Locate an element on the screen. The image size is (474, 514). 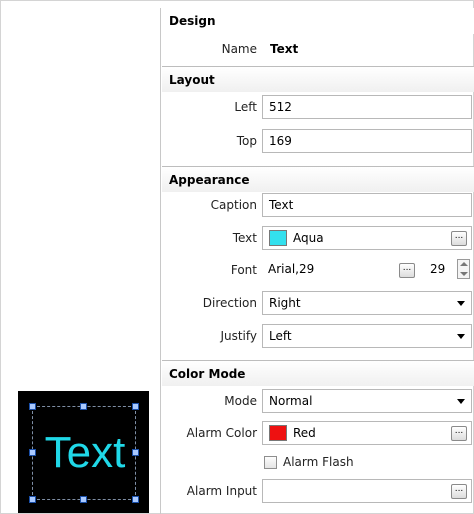
top-input: 169 is located at coordinates (367, 141).